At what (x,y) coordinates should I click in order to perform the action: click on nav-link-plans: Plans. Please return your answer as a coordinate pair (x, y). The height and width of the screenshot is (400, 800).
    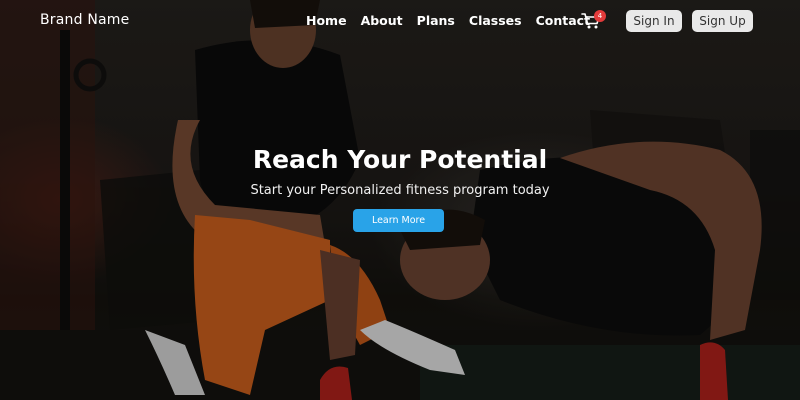
    Looking at the image, I should click on (436, 20).